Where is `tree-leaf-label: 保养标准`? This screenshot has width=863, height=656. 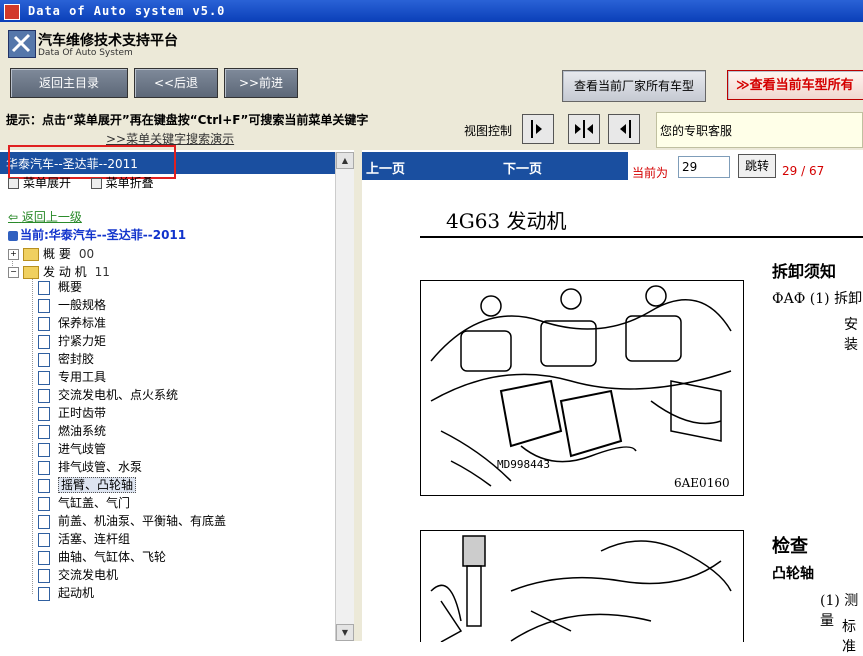
tree-leaf-label: 保养标准 is located at coordinates (82, 323).